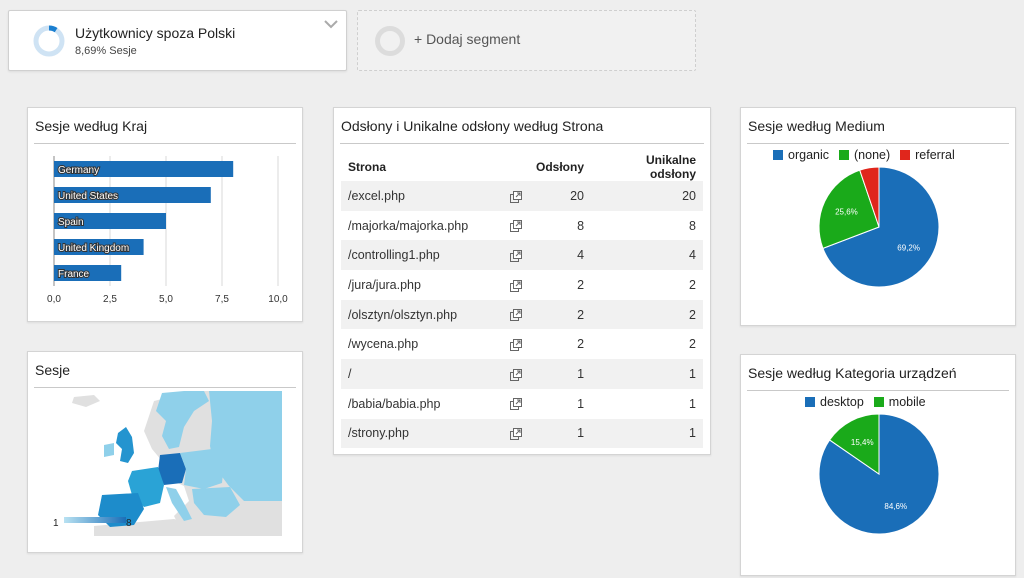 The image size is (1024, 578). What do you see at coordinates (416, 374) in the screenshot?
I see `page-path: /` at bounding box center [416, 374].